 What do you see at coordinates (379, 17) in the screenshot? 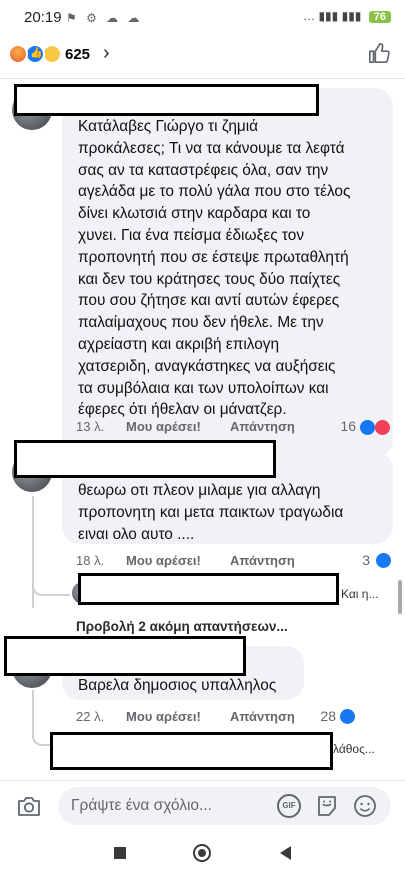
I see `battery-icon: 76` at bounding box center [379, 17].